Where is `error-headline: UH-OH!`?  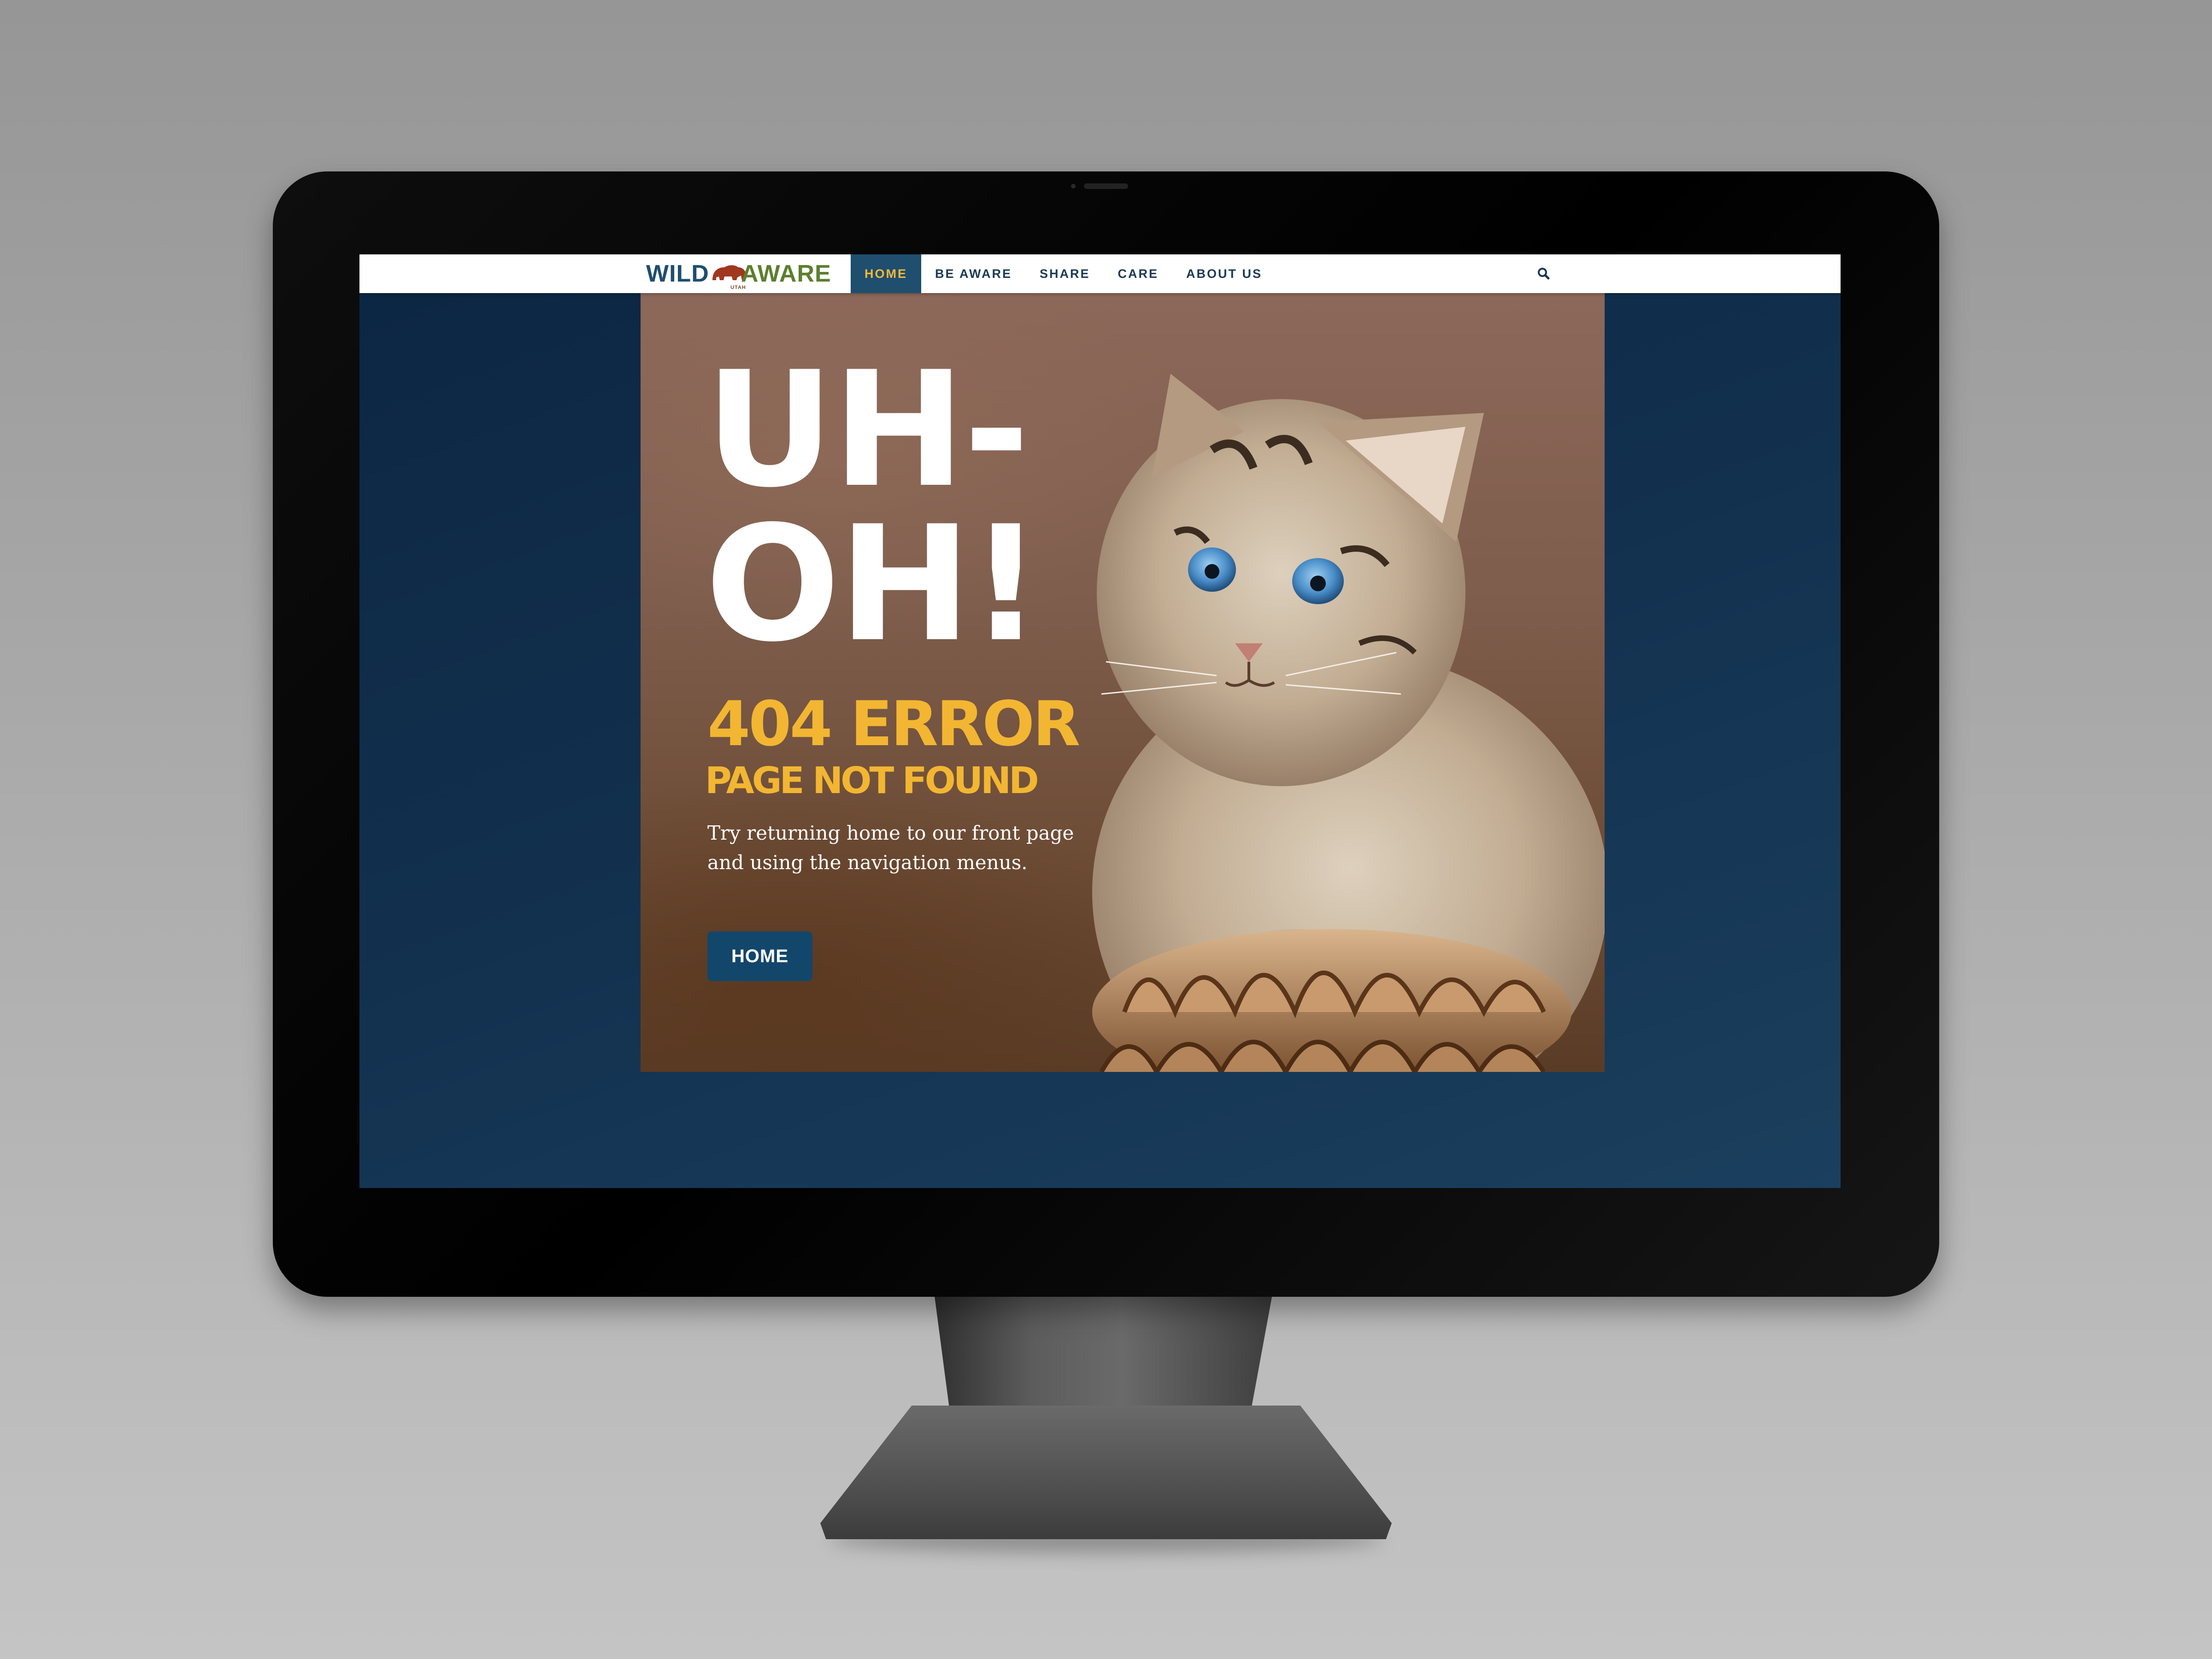
error-headline: UH-OH! is located at coordinates (873, 507).